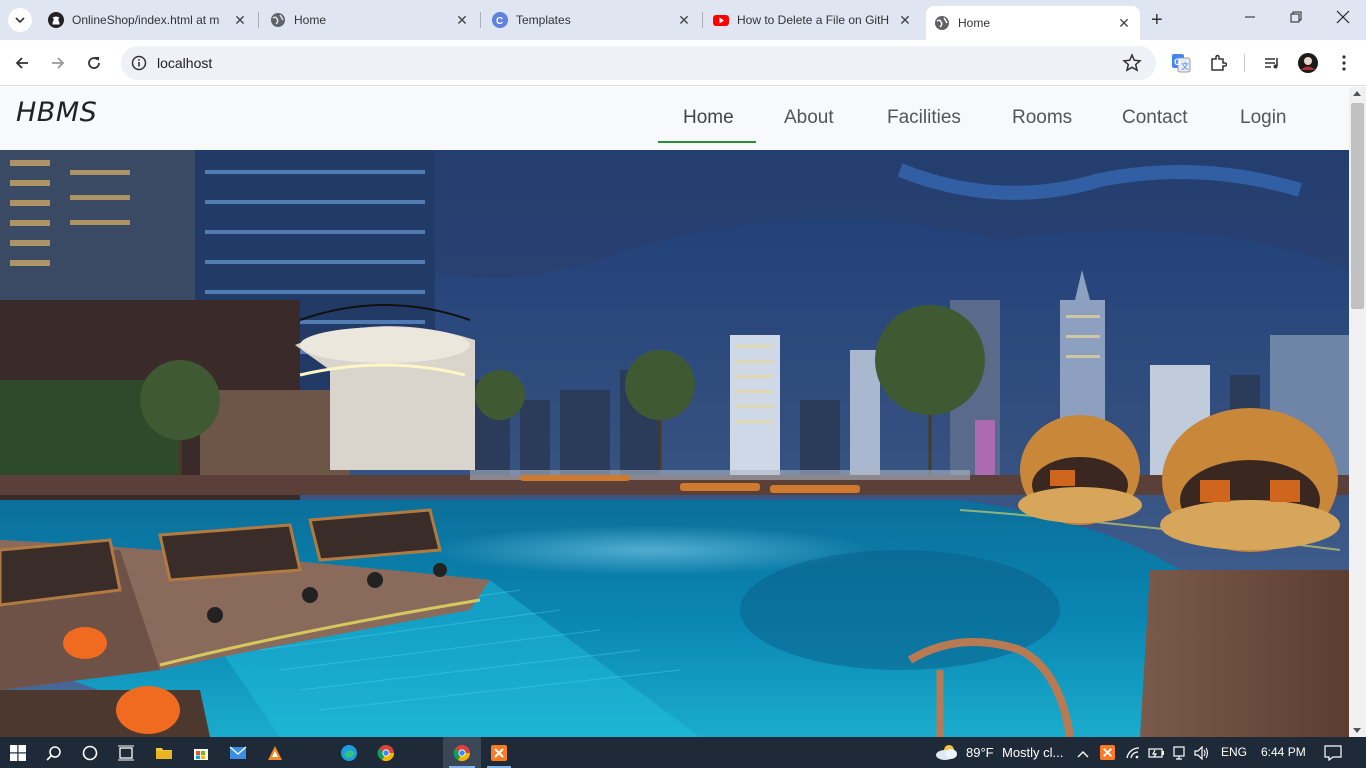 The image size is (1366, 768). Describe the element at coordinates (721, 20) in the screenshot. I see `youtube-icon` at that location.